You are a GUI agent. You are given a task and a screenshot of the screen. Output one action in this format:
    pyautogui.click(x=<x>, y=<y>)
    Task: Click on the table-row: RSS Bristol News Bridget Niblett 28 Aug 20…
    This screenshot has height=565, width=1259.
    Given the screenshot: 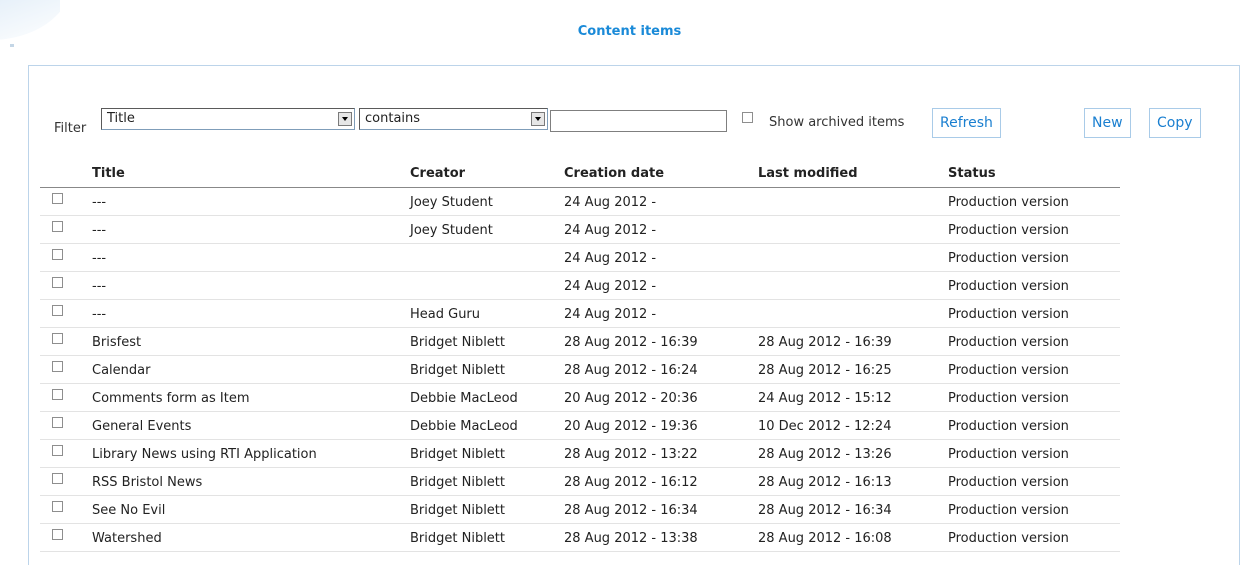 What is the action you would take?
    pyautogui.click(x=580, y=482)
    